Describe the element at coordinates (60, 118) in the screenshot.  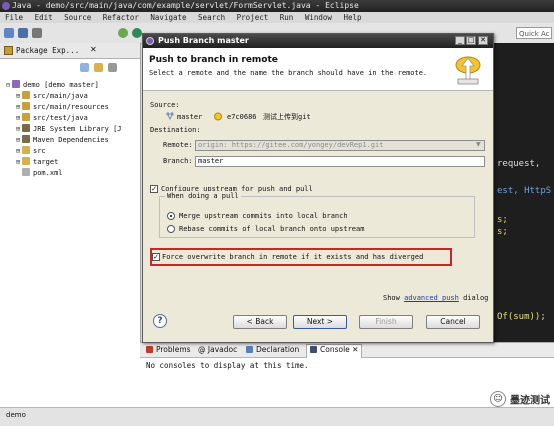
I see `tree-item-label: src/test/java` at that location.